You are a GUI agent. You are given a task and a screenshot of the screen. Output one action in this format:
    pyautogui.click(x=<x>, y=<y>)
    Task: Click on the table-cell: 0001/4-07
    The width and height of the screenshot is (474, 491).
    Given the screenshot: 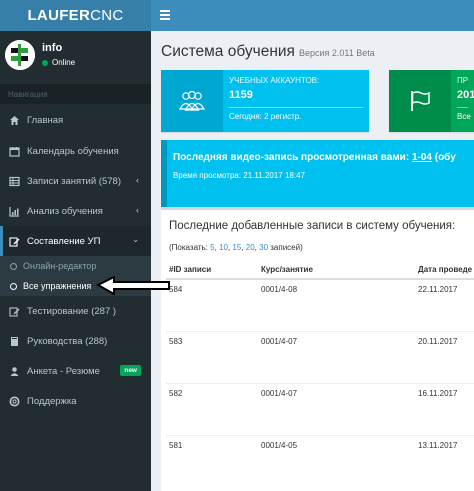 What is the action you would take?
    pyautogui.click(x=336, y=356)
    